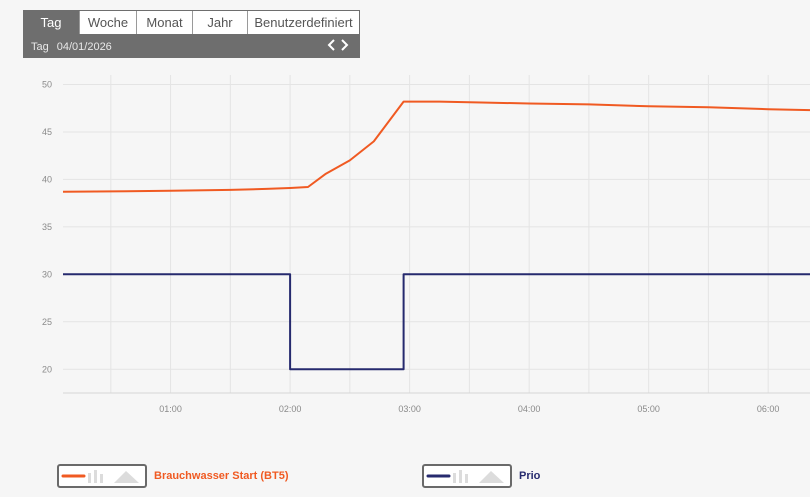 The height and width of the screenshot is (497, 810). What do you see at coordinates (170, 409) in the screenshot?
I see `x-tick-label: 01:00` at bounding box center [170, 409].